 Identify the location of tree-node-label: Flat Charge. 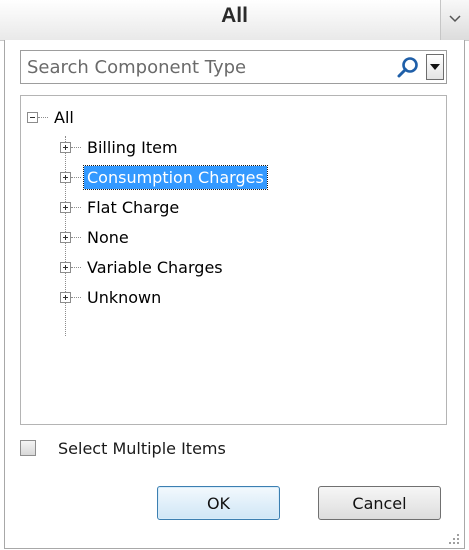
(133, 207).